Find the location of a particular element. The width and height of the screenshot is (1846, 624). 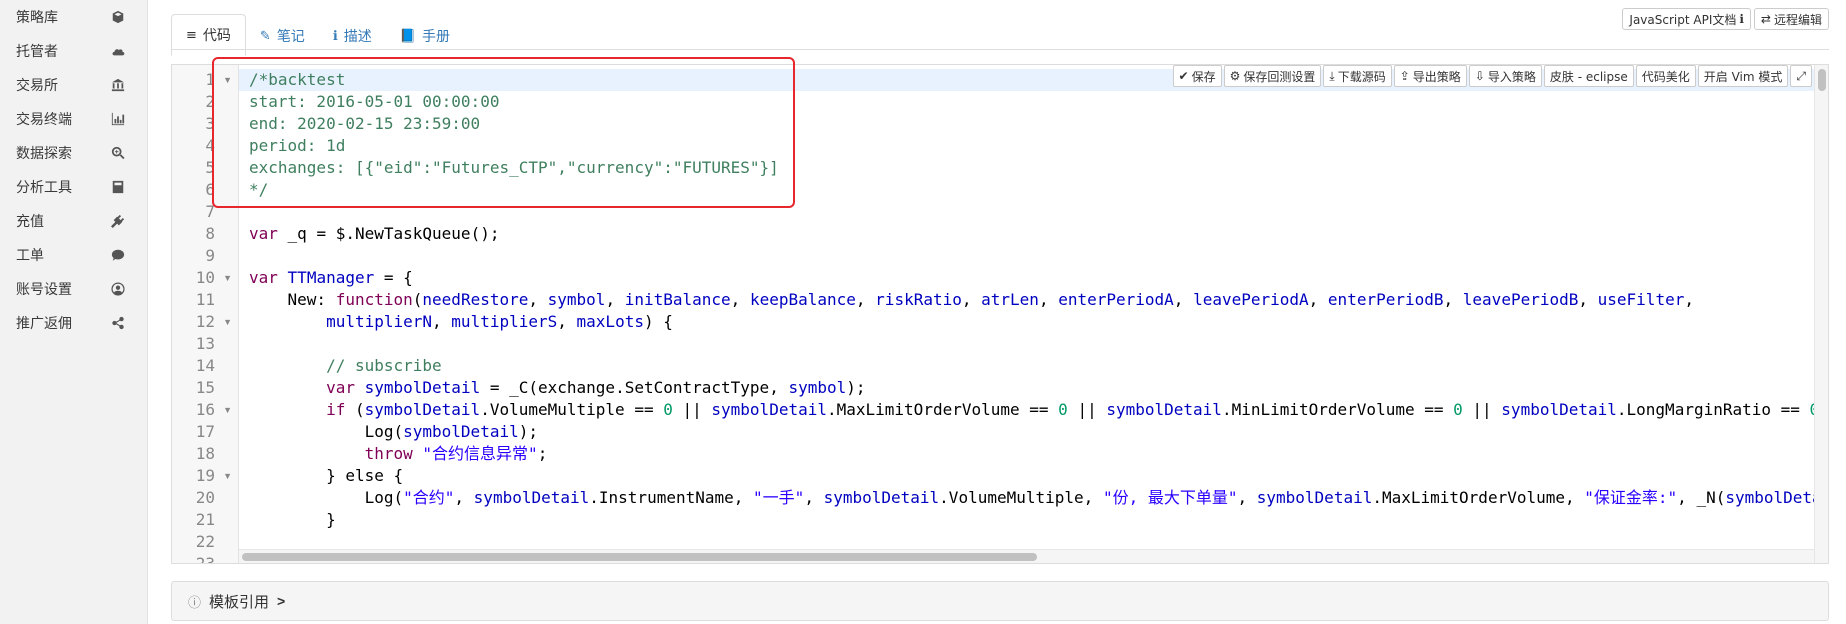

sidebar-item-referral: 推广返佣 is located at coordinates (74, 323).